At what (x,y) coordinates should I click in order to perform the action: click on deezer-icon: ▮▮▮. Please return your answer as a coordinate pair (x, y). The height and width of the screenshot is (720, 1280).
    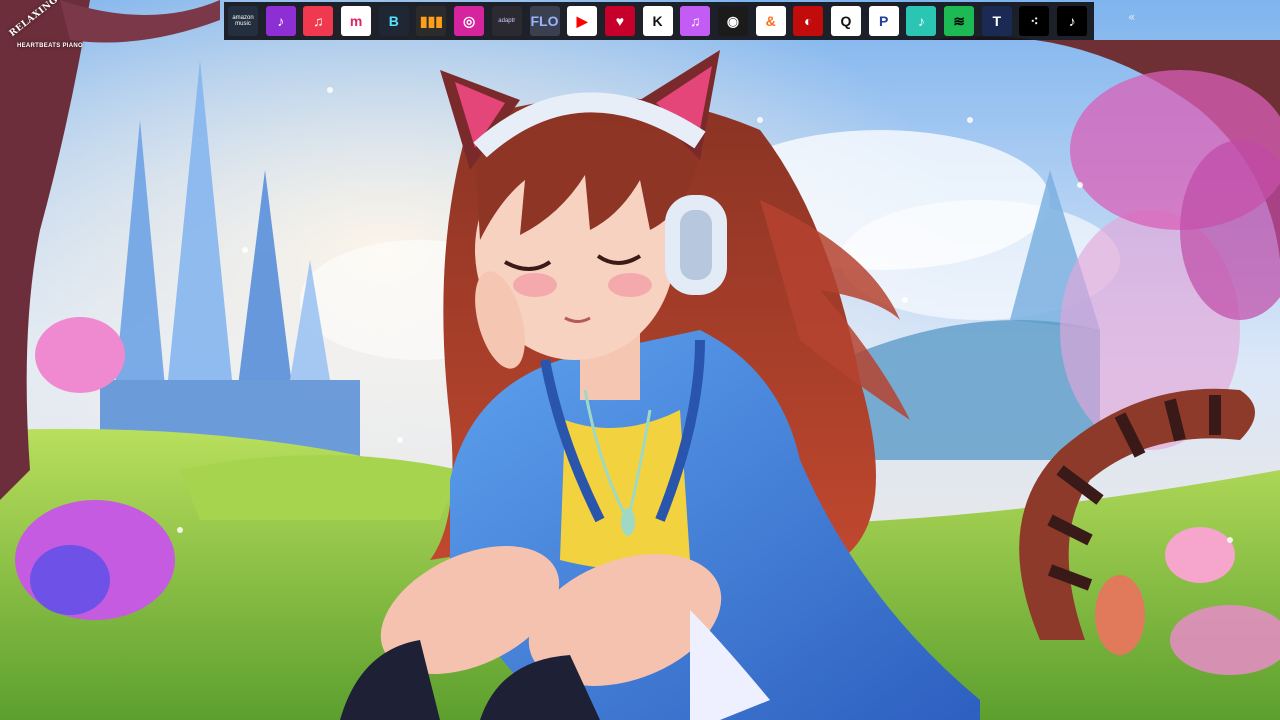
    Looking at the image, I should click on (431, 21).